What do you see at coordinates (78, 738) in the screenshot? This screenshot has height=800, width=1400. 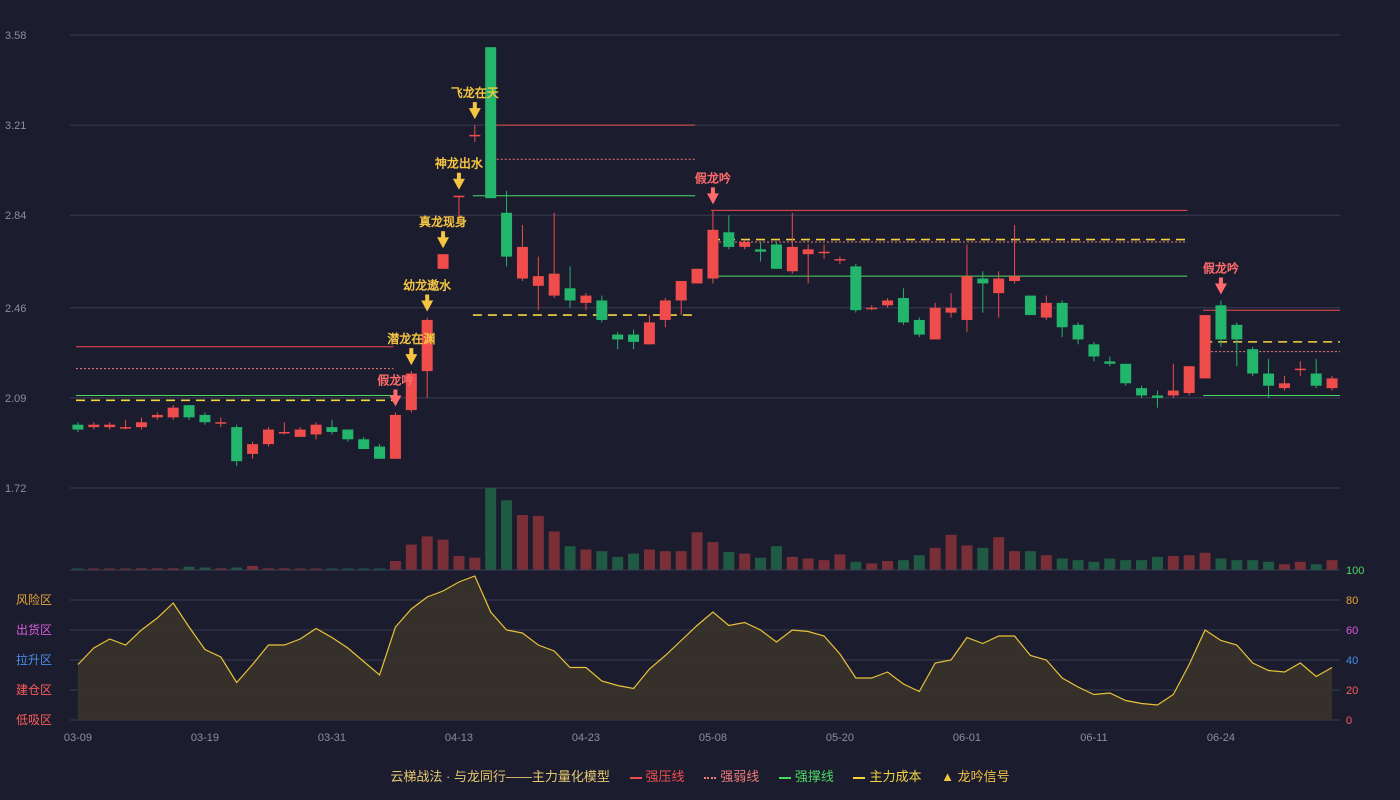 I see `x-tick-label: 03-09` at bounding box center [78, 738].